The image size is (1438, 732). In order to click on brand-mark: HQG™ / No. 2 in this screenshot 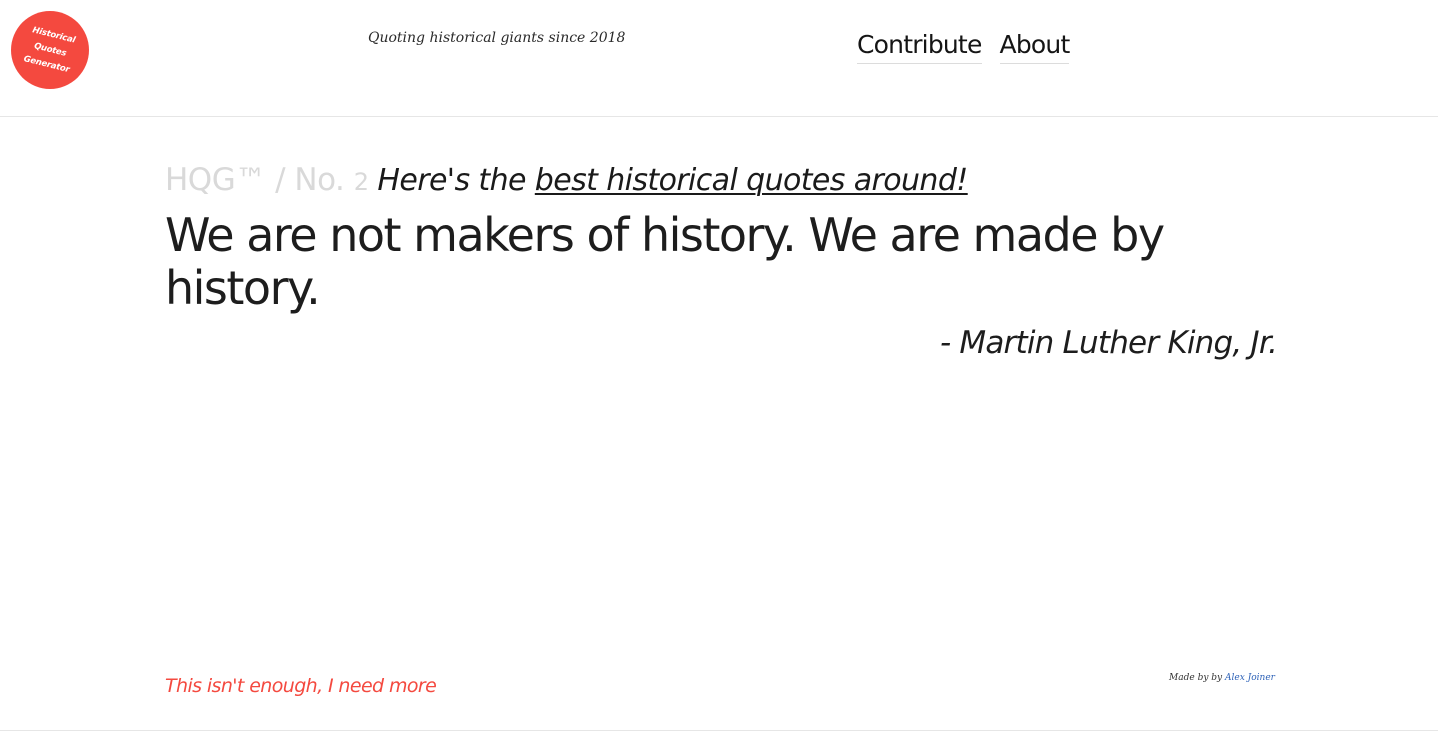, I will do `click(267, 180)`.